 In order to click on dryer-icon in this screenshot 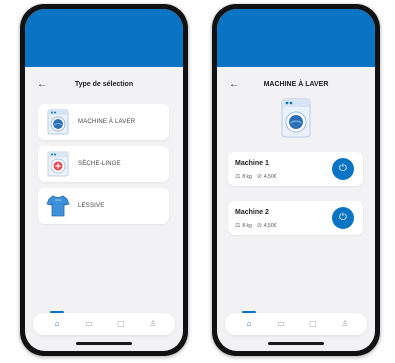, I will do `click(58, 164)`.